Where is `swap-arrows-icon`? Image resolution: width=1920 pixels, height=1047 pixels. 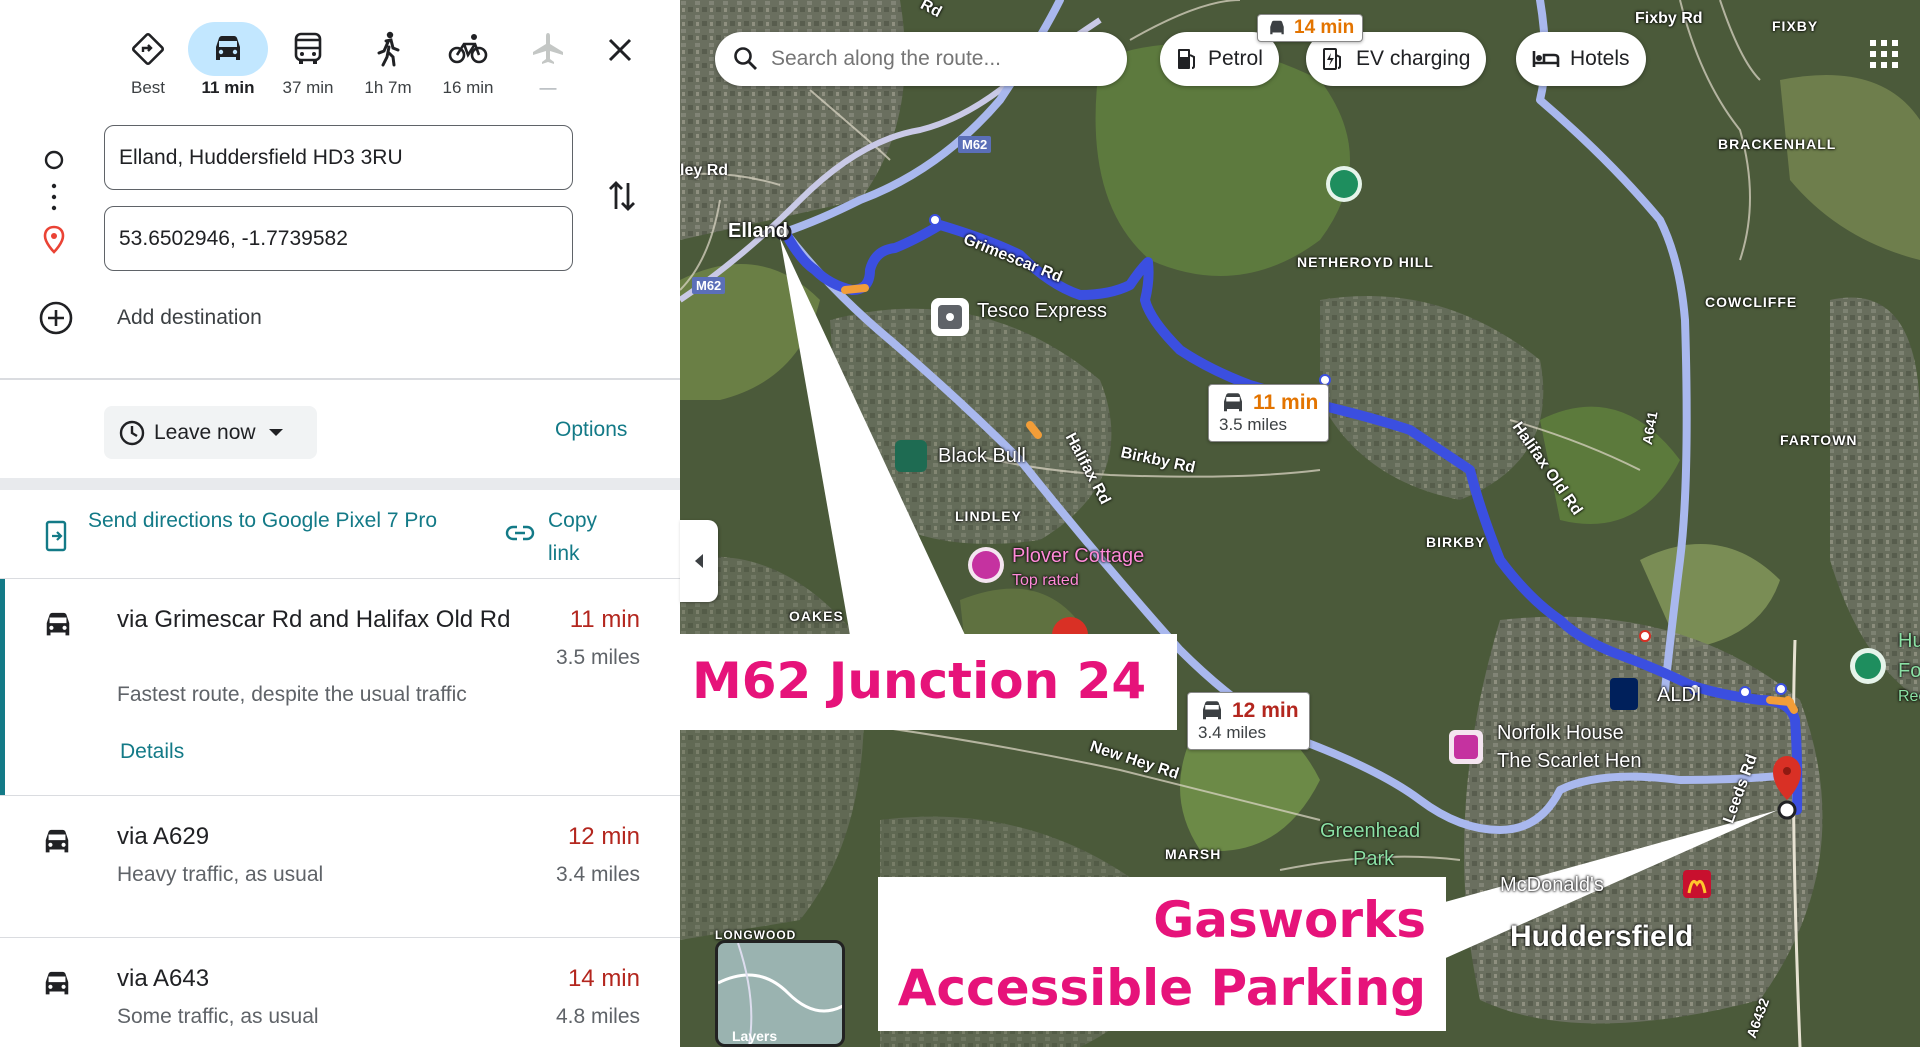
swap-arrows-icon is located at coordinates (622, 196).